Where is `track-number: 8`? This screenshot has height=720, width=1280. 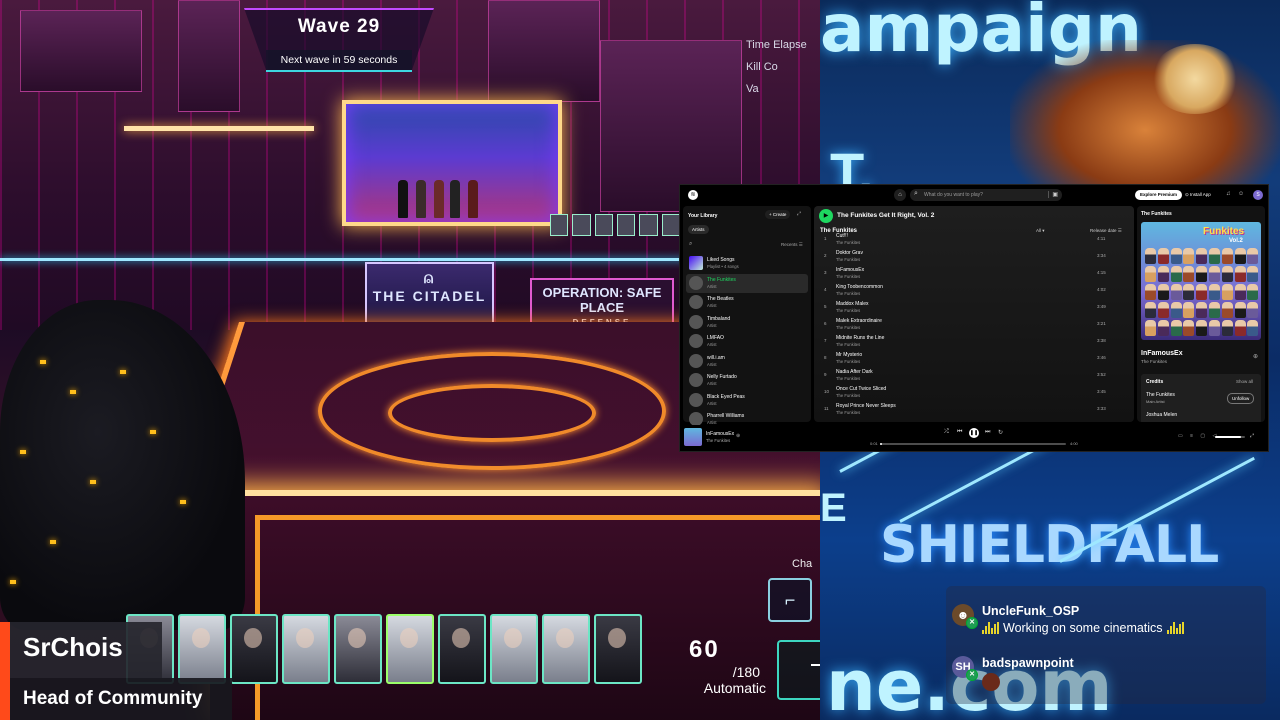
track-number: 8 is located at coordinates (825, 357).